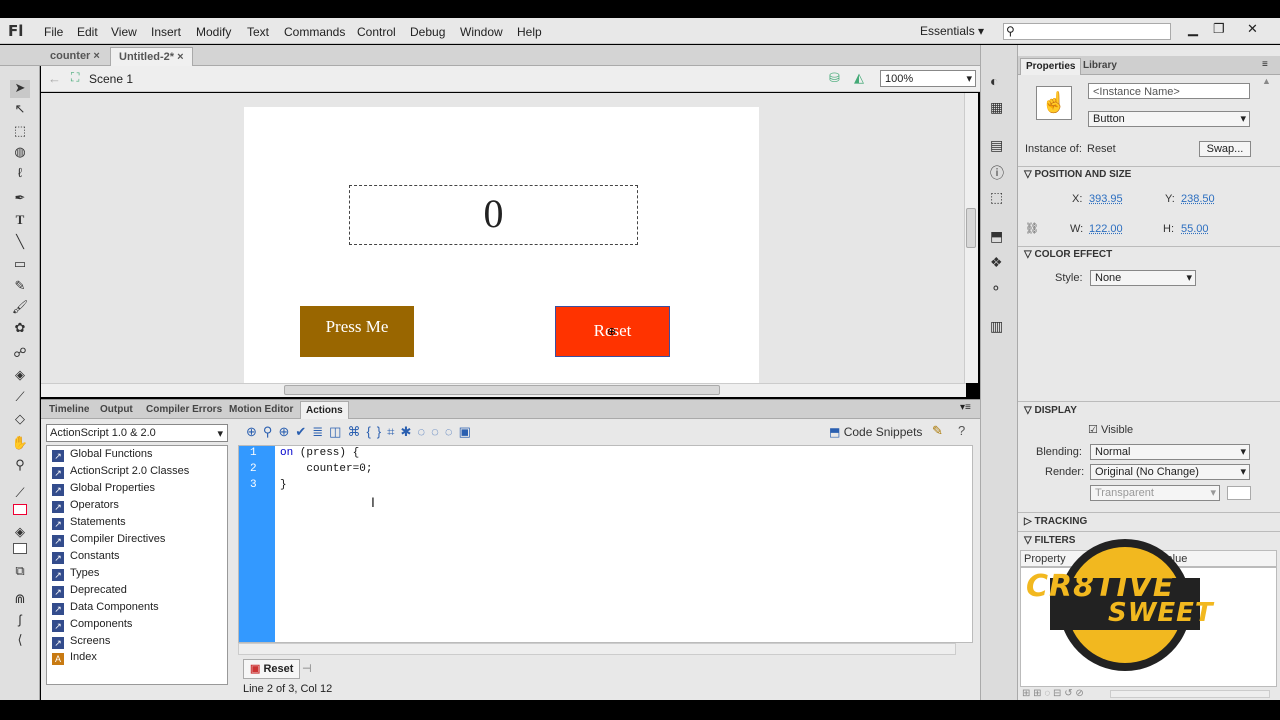 This screenshot has width=1280, height=720. I want to click on restore-icon: ❐, so click(1219, 29).